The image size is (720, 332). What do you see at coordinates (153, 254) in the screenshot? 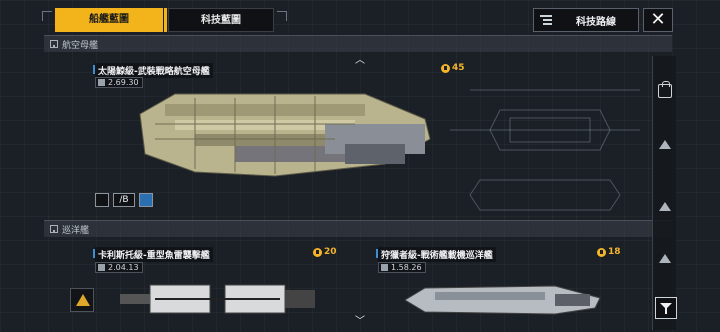
I see `ship-name-torpedo: 卡利斯托級-重型魚雷襲擊艦` at bounding box center [153, 254].